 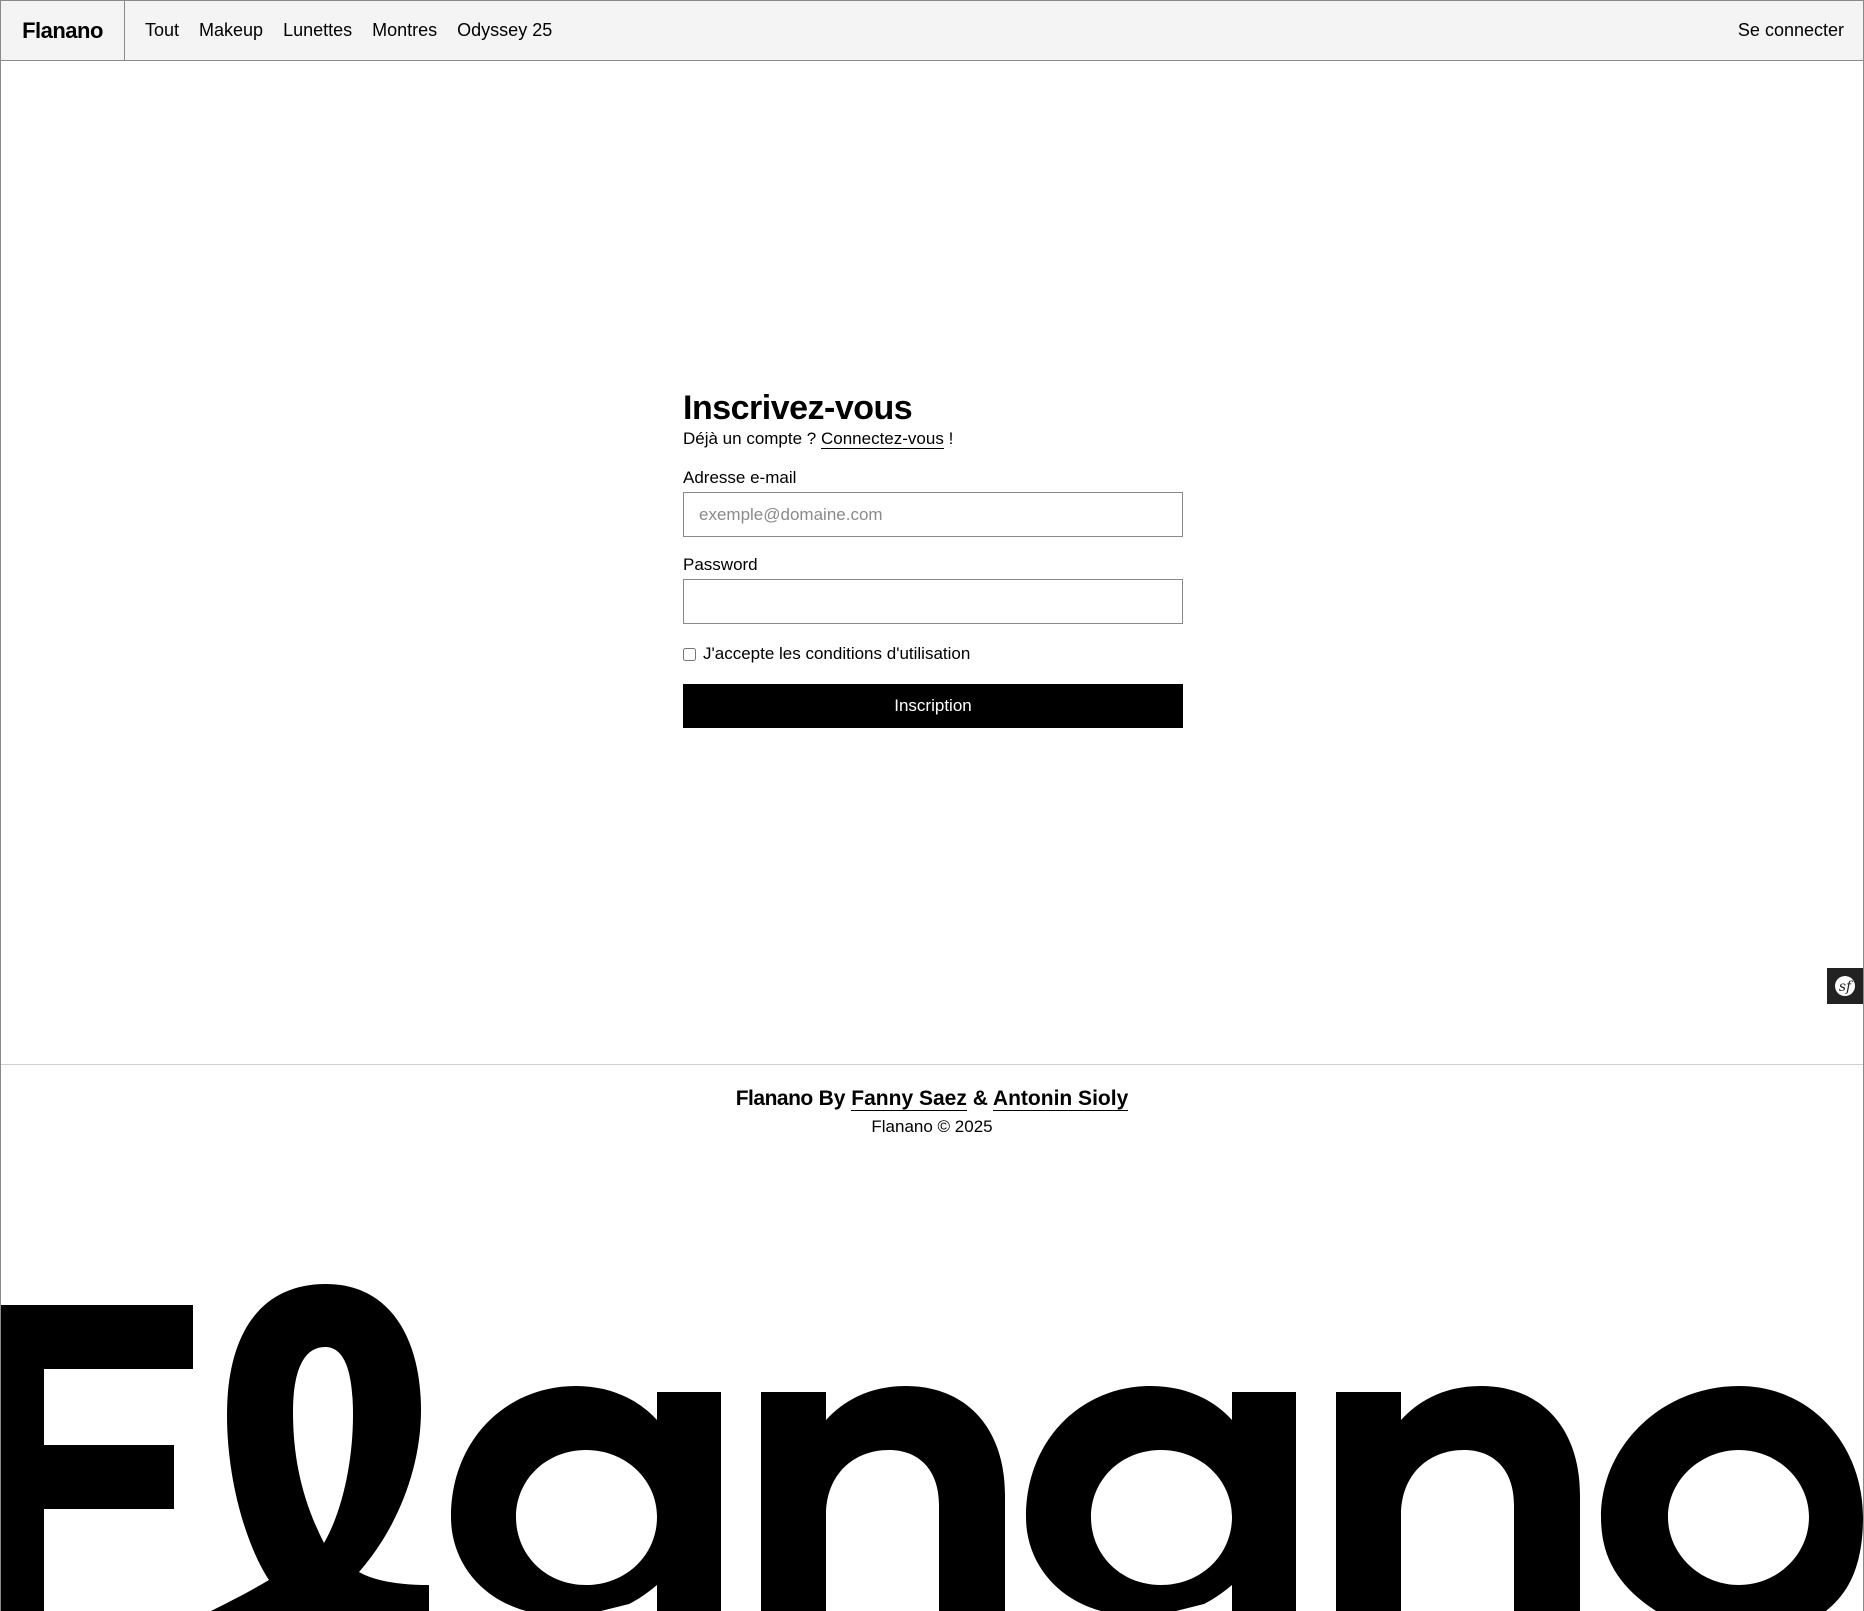 What do you see at coordinates (1060, 1099) in the screenshot?
I see `author-link-antonin: Antonin Sioly` at bounding box center [1060, 1099].